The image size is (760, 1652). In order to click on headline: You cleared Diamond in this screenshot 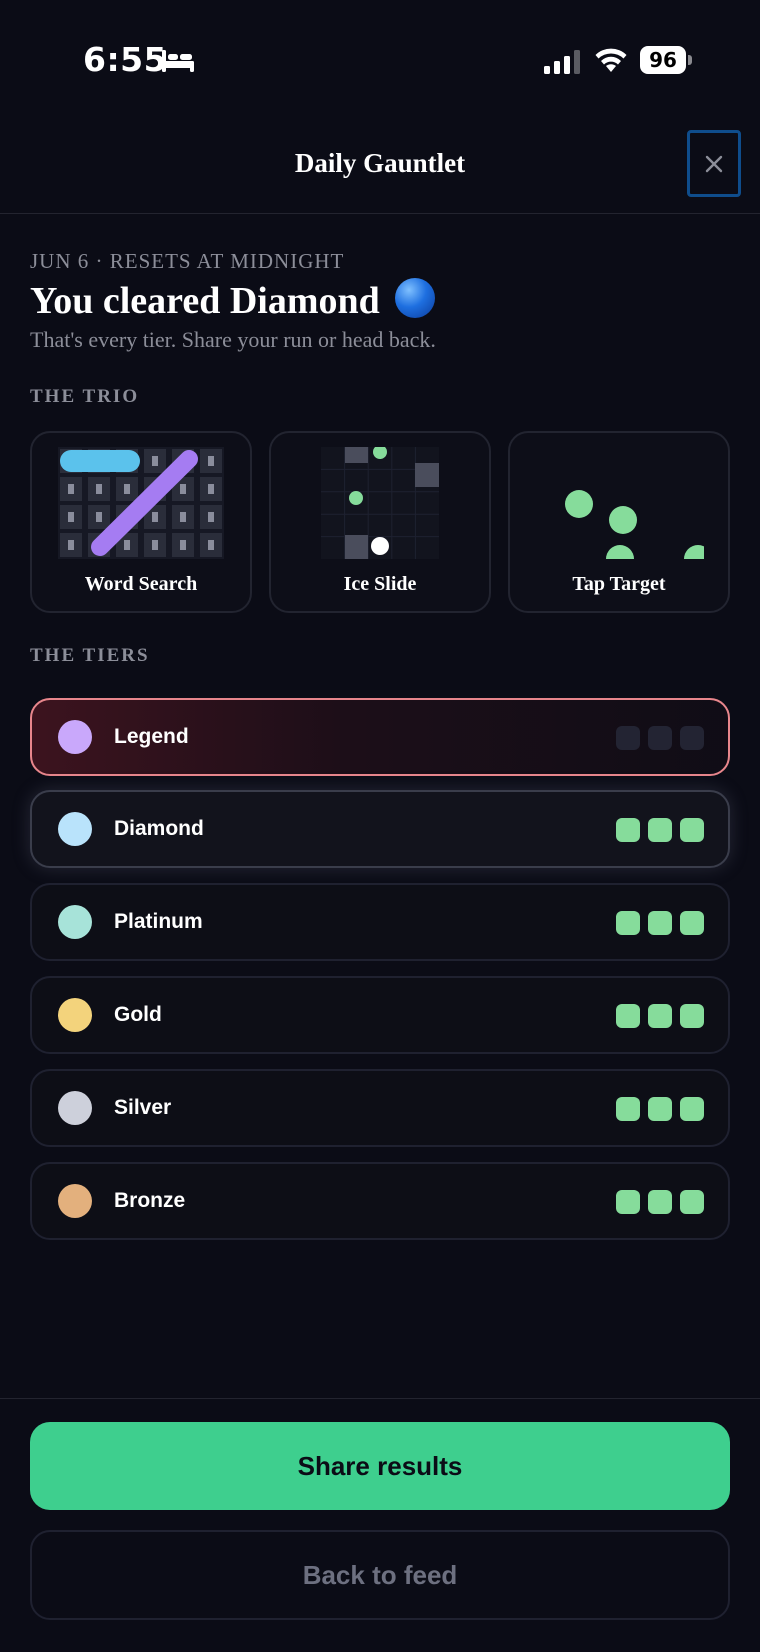, I will do `click(233, 300)`.